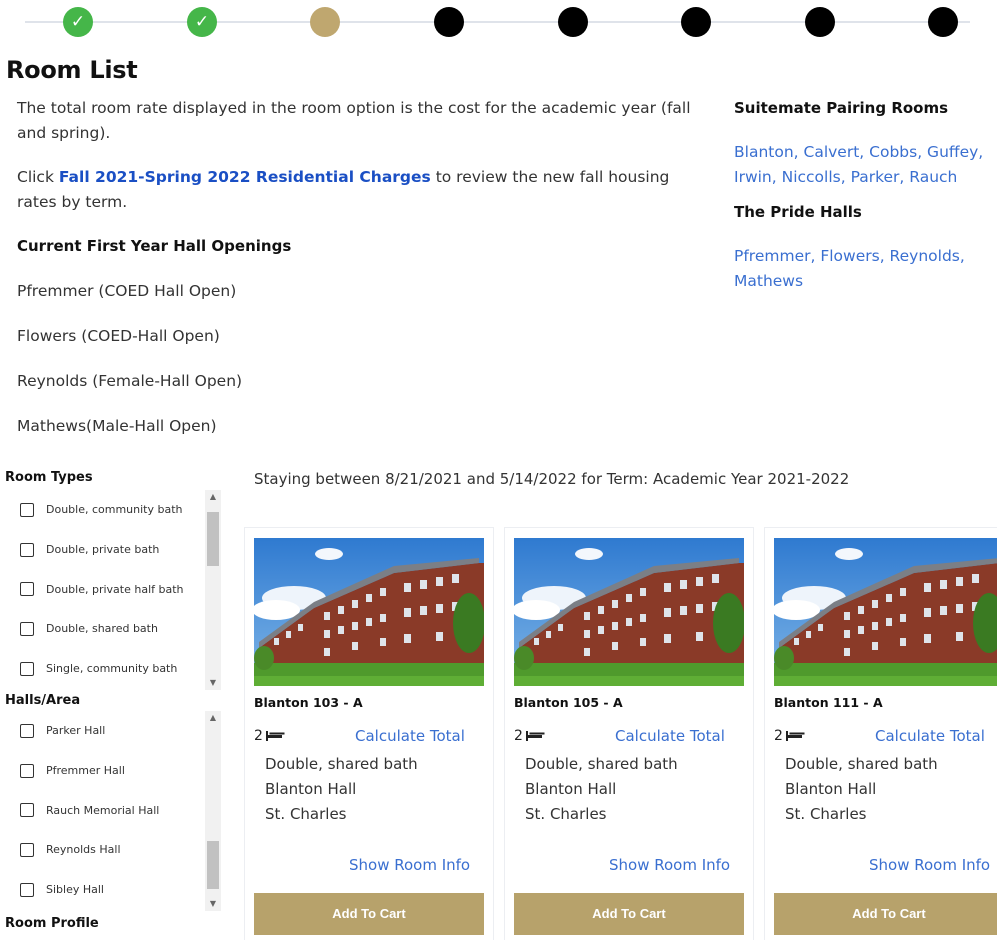 The width and height of the screenshot is (997, 940). What do you see at coordinates (828, 702) in the screenshot?
I see `room-name: Blanton 111 - A` at bounding box center [828, 702].